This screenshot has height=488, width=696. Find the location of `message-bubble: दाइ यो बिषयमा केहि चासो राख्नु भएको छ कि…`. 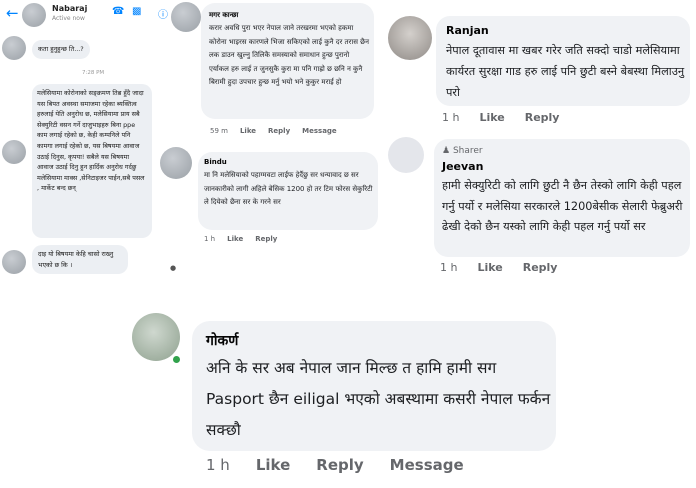

message-bubble: दाइ यो बिषयमा केहि चासो राख्नु भएको छ कि… is located at coordinates (80, 260).